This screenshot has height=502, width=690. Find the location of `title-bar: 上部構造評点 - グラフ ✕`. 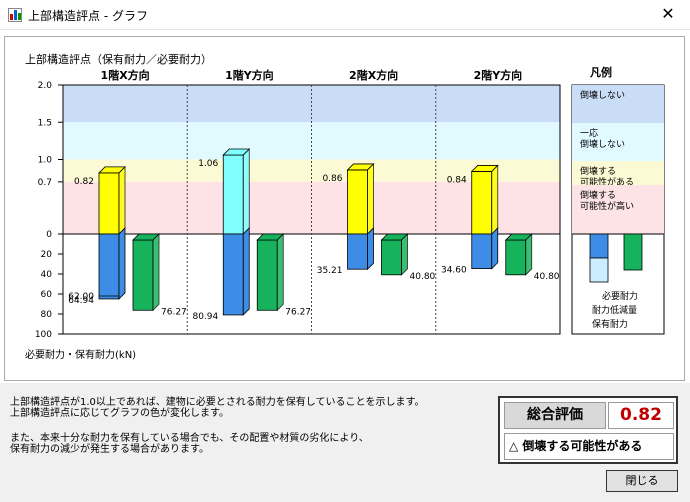

title-bar: 上部構造評点 - グラフ ✕ is located at coordinates (345, 15).